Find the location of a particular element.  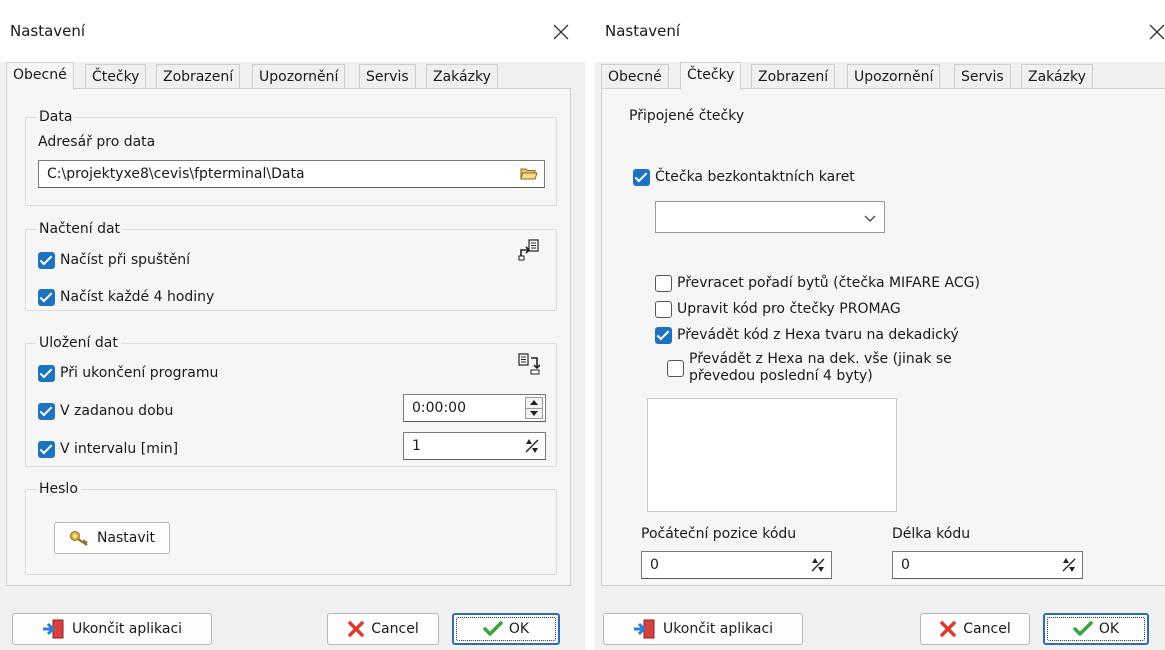

promag-label: Upravit kód pro čtečky PROMAG is located at coordinates (789, 309).